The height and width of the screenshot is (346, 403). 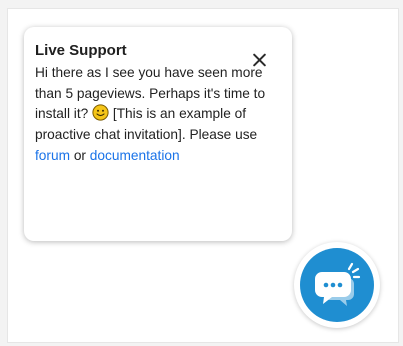 What do you see at coordinates (135, 155) in the screenshot?
I see `documentation-link: documentation` at bounding box center [135, 155].